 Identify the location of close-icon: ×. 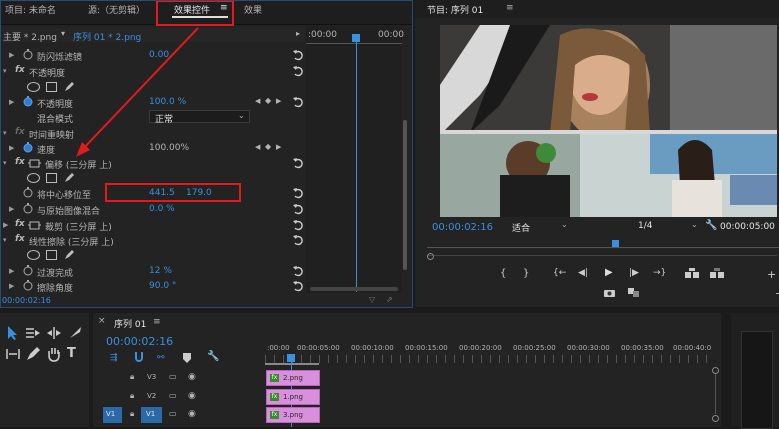
(102, 321).